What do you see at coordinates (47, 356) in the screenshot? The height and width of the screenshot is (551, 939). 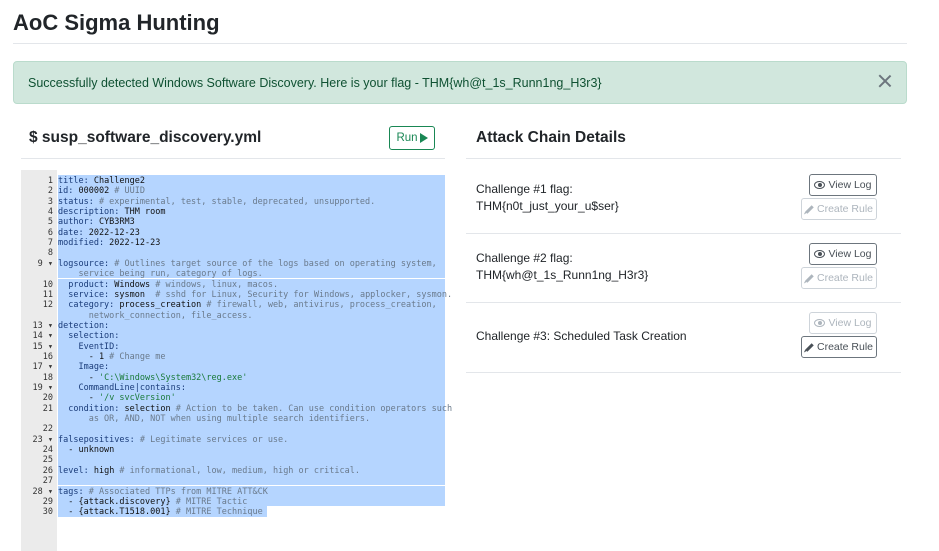 I see `line-number: 16` at bounding box center [47, 356].